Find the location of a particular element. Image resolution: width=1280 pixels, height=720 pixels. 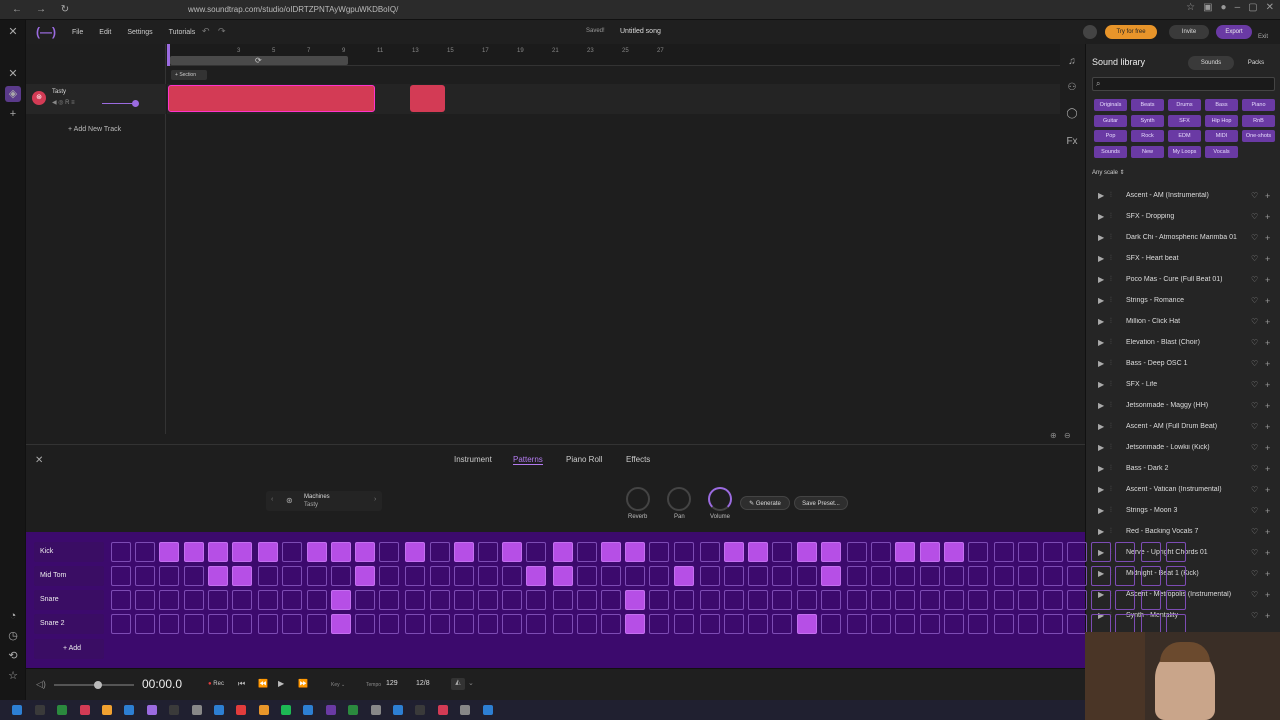

library-tag: Sounds is located at coordinates (1110, 151).